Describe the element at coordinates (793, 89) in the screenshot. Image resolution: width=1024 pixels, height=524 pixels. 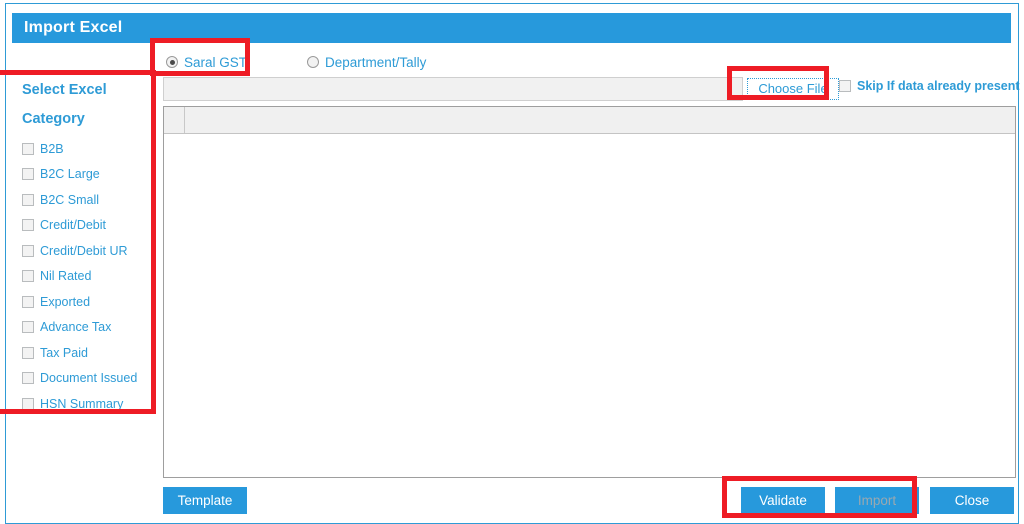
I see `choose-file-button: Choose File` at that location.